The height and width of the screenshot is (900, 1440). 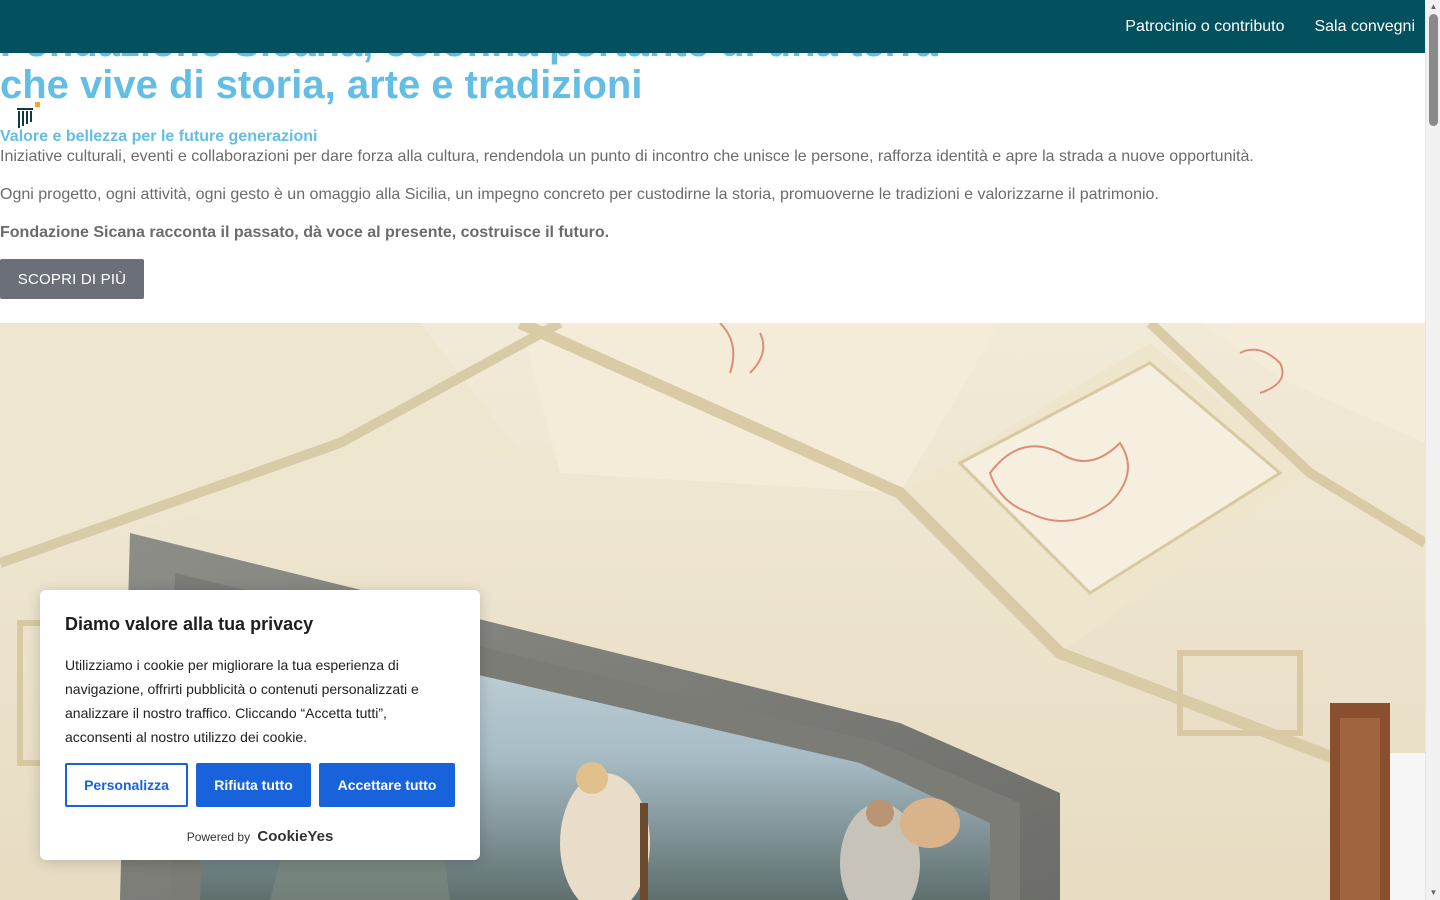 I want to click on page-scrollbar: ▲ ▼, so click(x=1432, y=450).